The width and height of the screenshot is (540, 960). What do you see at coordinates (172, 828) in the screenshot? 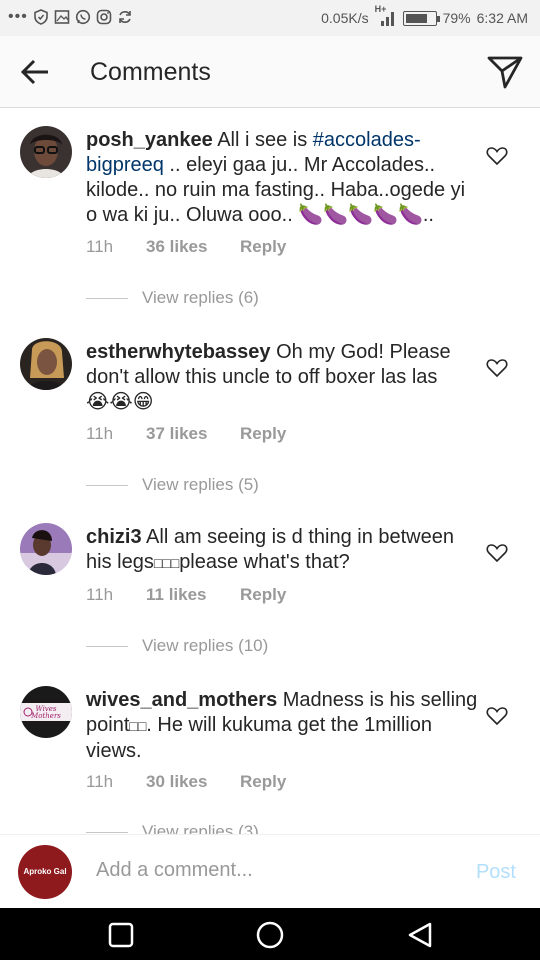
I see `view-replies: View replies (3)` at bounding box center [172, 828].